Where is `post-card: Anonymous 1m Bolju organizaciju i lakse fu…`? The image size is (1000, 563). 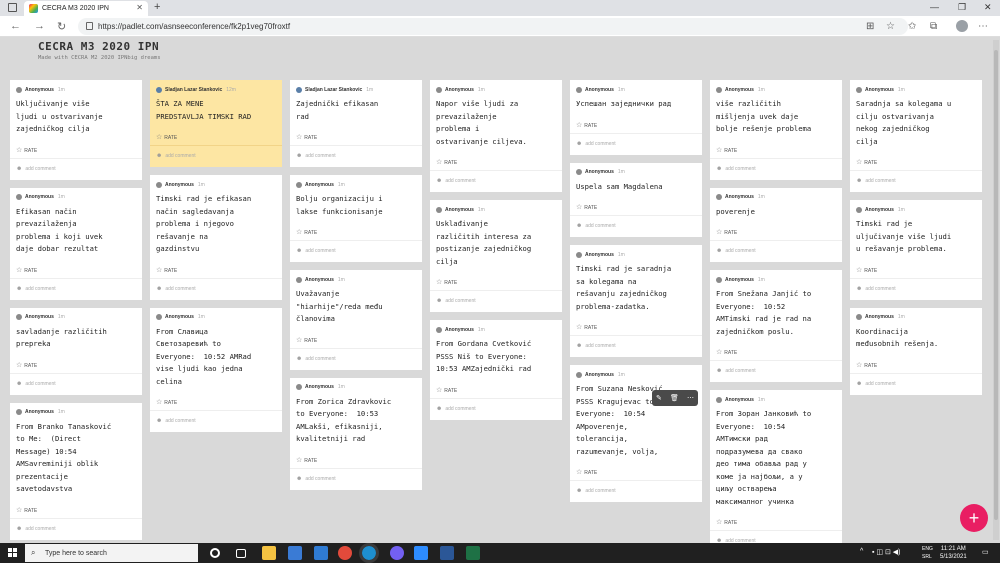 post-card: Anonymous 1m Bolju organizaciju i lakse fu… is located at coordinates (356, 218).